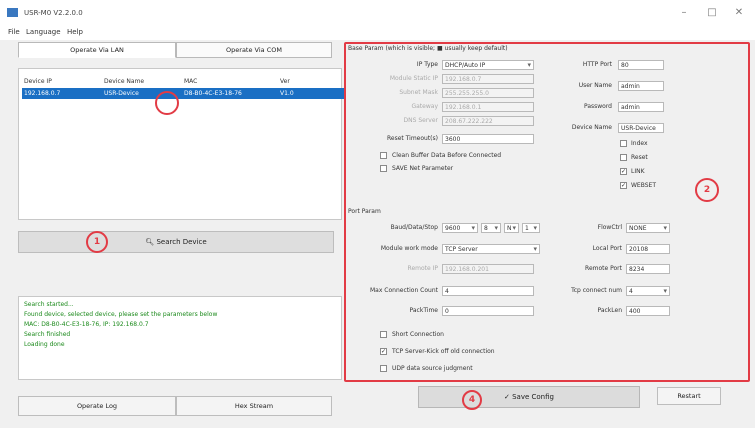 This screenshot has width=755, height=428. What do you see at coordinates (707, 190) in the screenshot?
I see `annotation-2: 2` at bounding box center [707, 190].